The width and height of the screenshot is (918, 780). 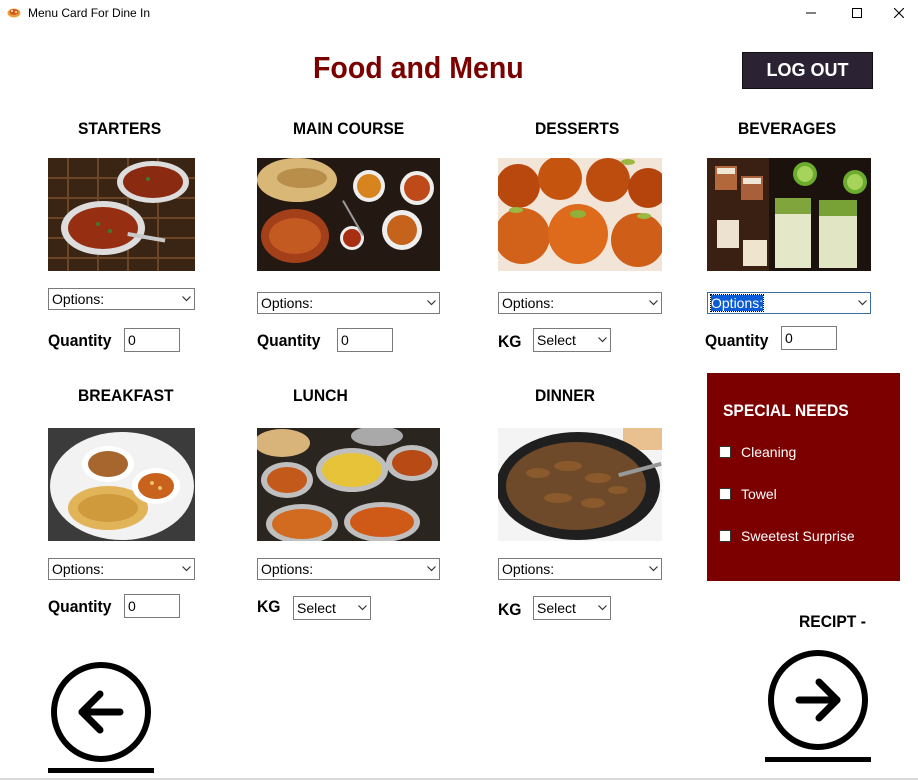 I want to click on next-button-underline, so click(x=818, y=759).